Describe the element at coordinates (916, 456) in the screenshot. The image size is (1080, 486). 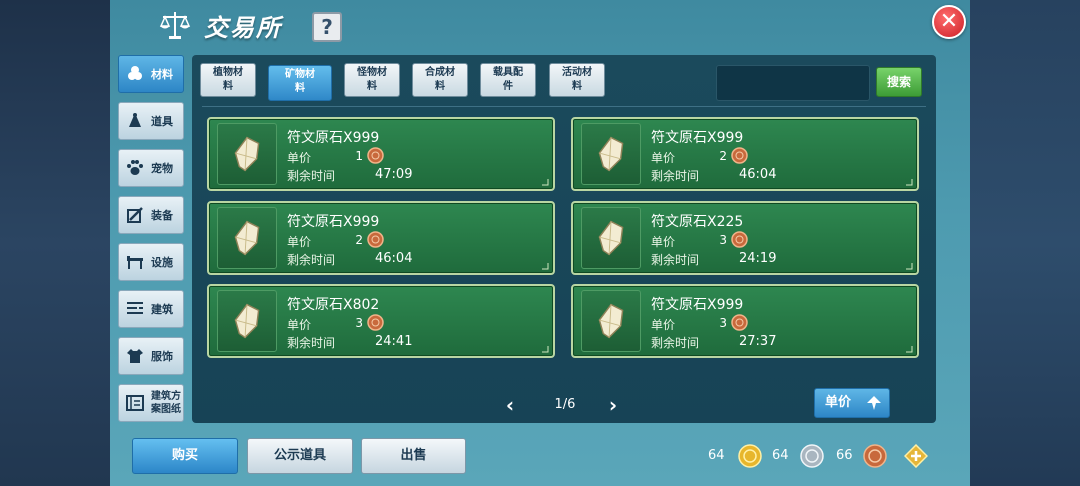
I see `add-currency-icon` at that location.